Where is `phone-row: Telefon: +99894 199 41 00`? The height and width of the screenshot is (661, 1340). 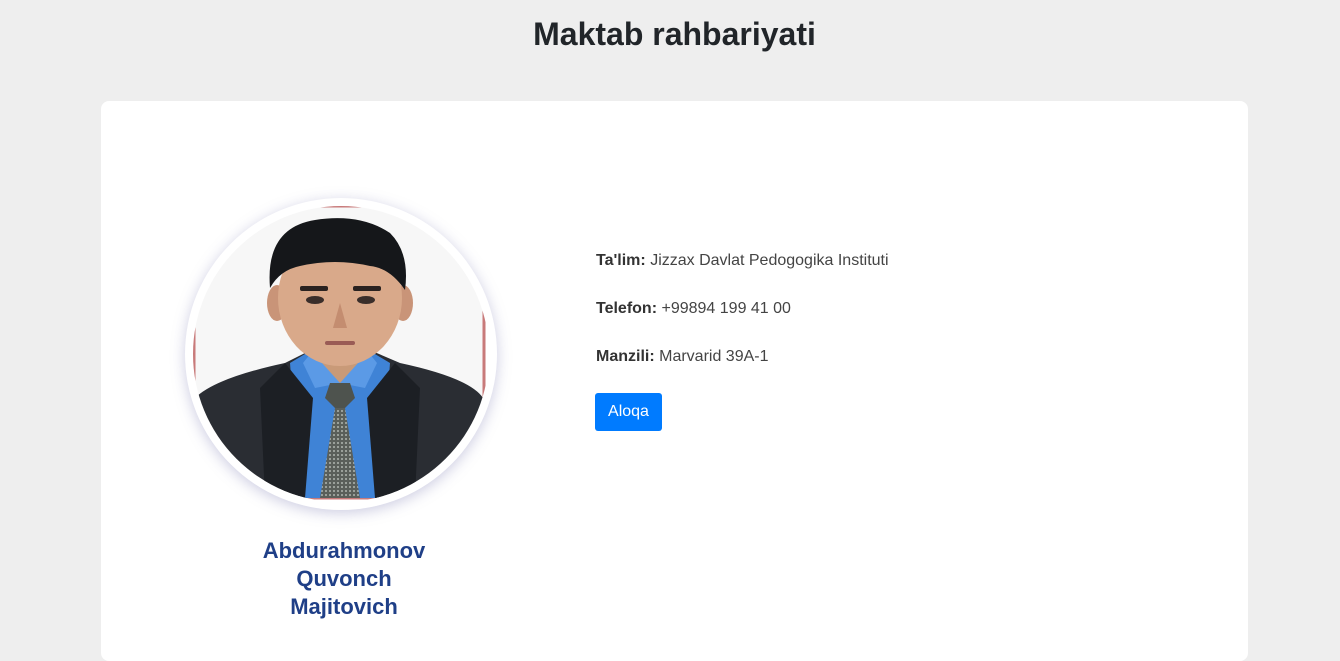
phone-row: Telefon: +99894 199 41 00 is located at coordinates (693, 309).